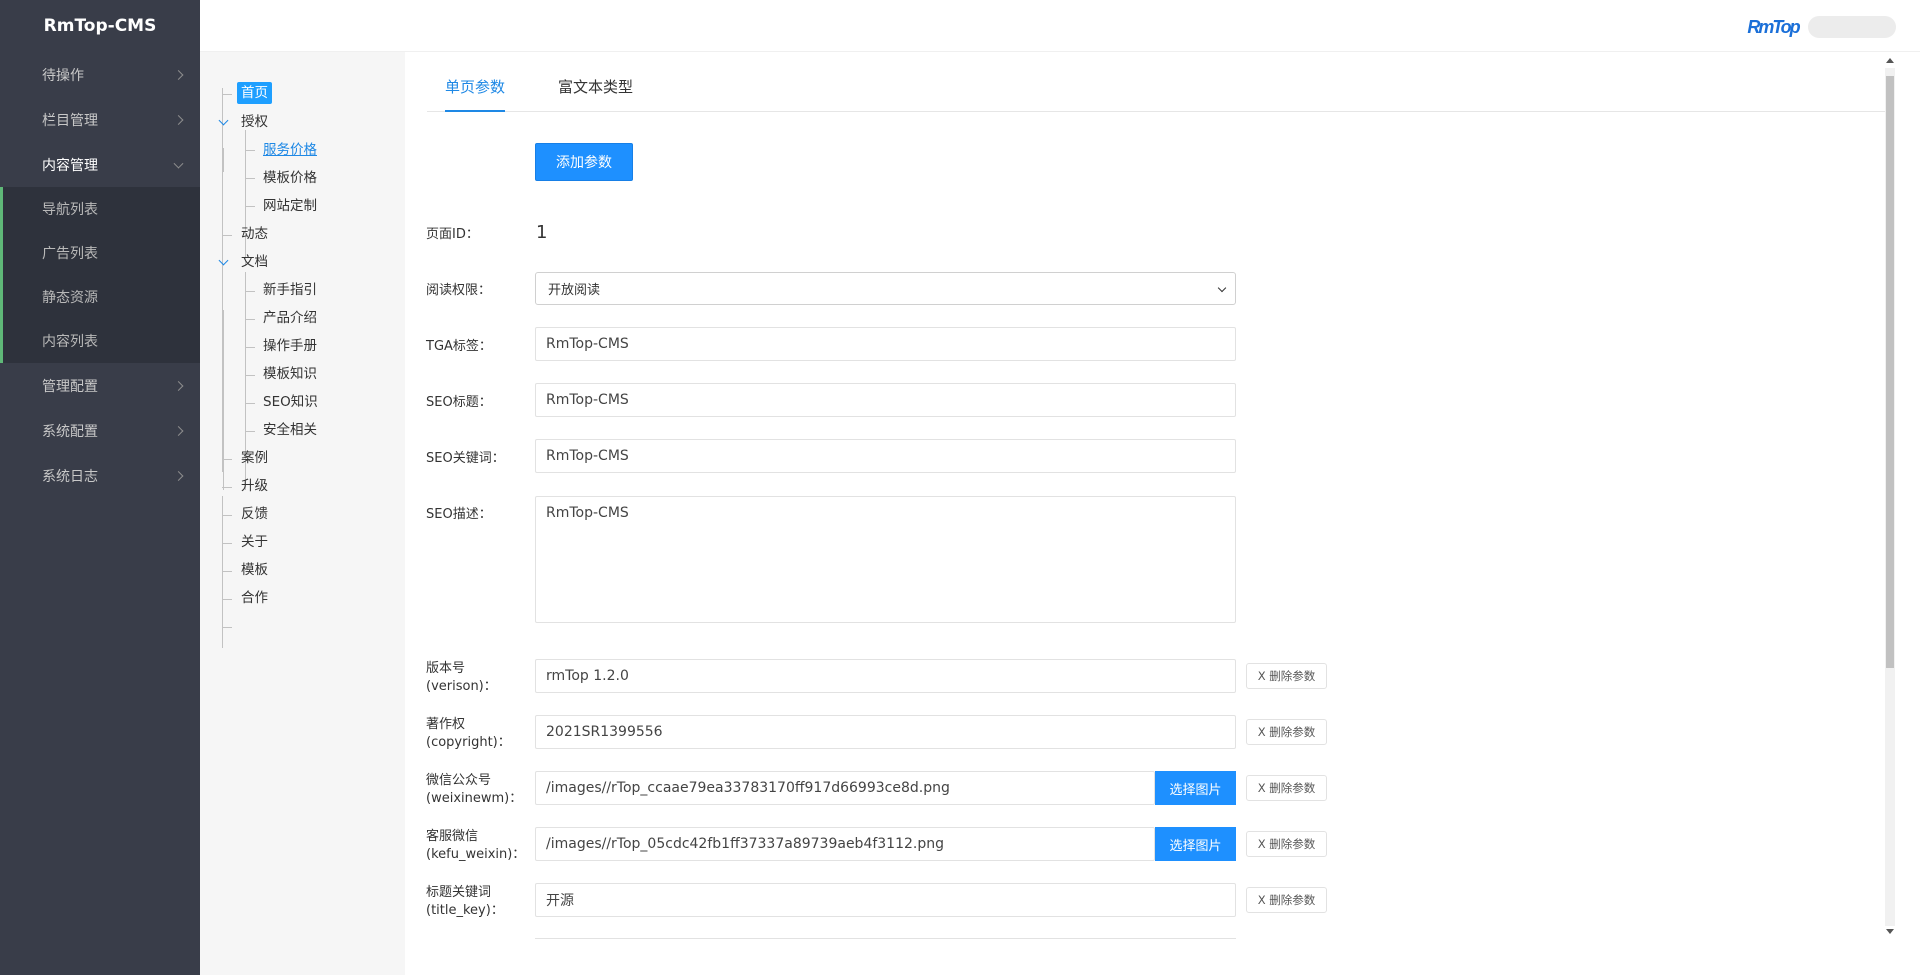 The image size is (1920, 975). I want to click on tree-node-home: 首页, so click(254, 93).